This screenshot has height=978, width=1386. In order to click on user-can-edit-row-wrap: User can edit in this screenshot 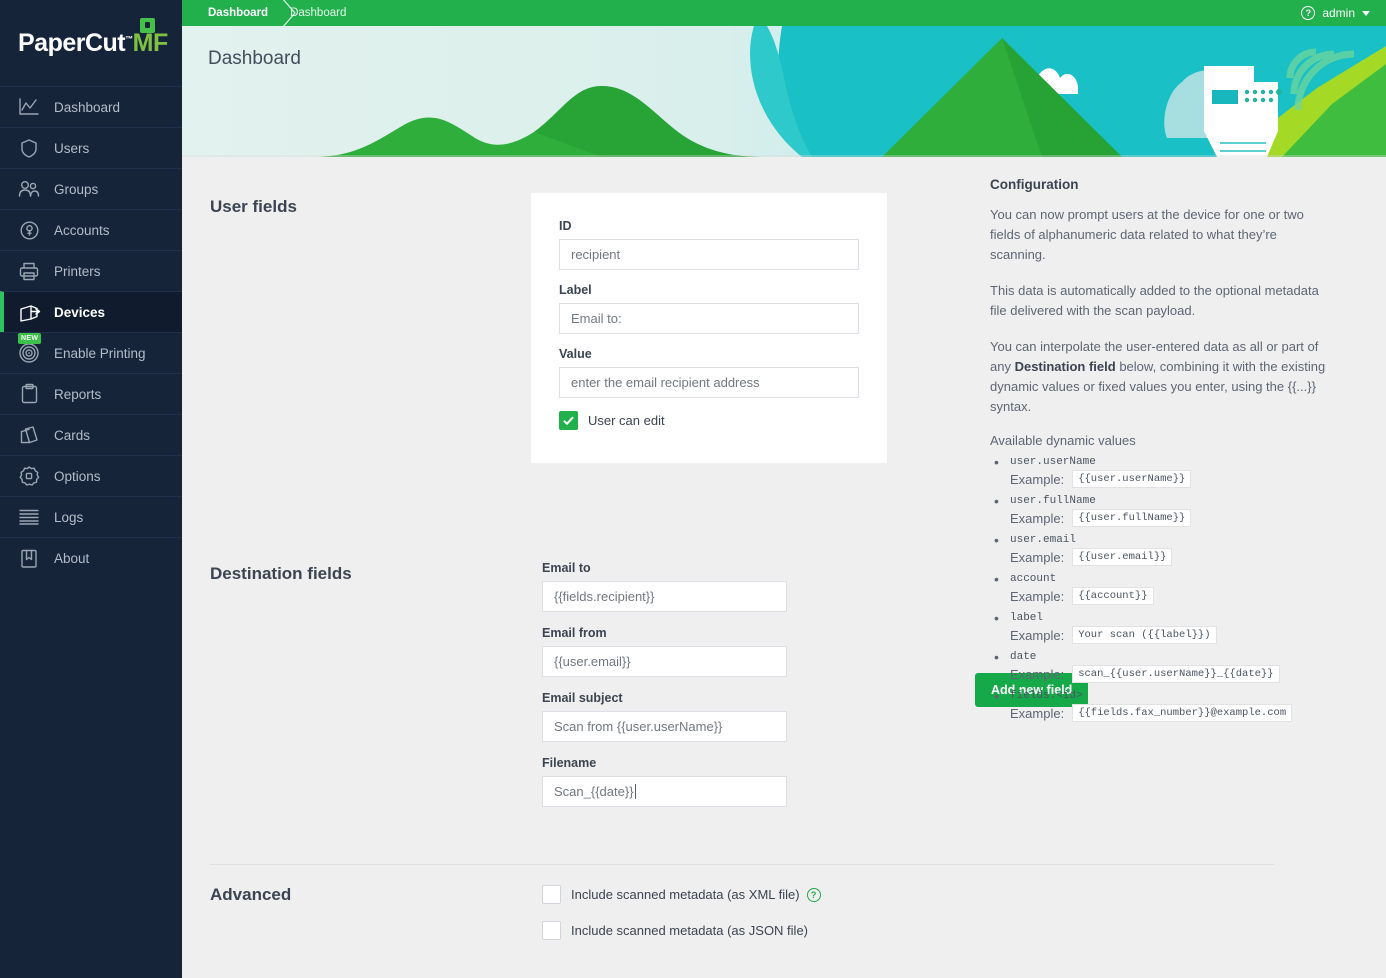, I will do `click(709, 420)`.